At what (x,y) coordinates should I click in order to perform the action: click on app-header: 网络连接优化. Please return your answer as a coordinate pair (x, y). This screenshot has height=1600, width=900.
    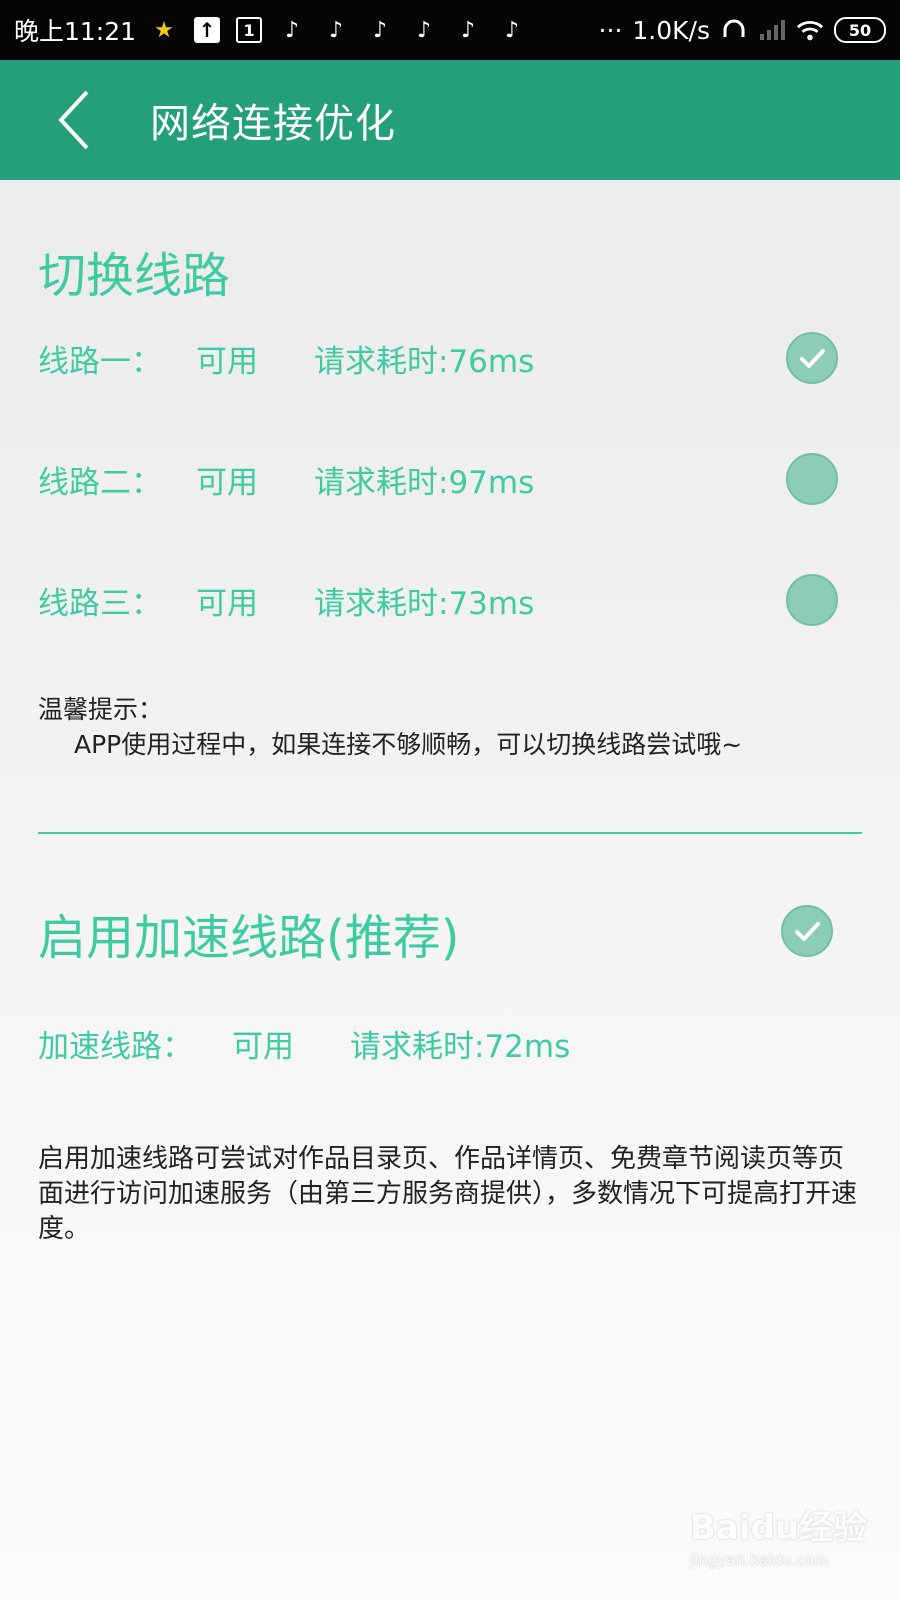
    Looking at the image, I should click on (450, 120).